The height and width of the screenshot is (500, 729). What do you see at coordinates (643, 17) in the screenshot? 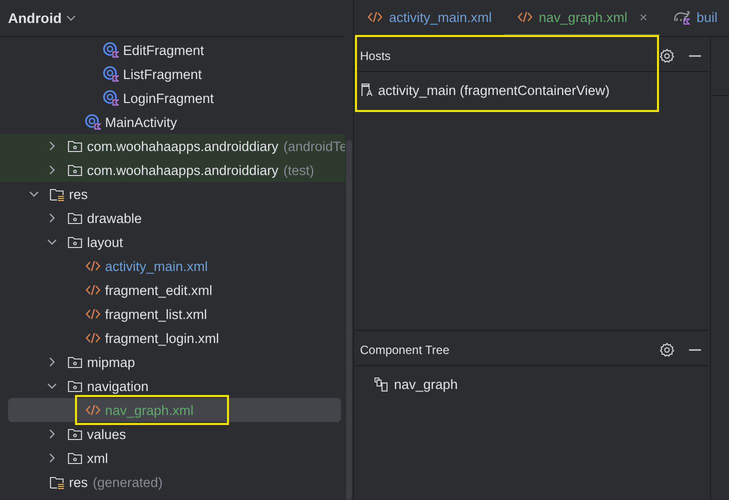
I see `close-tab-button: ×` at bounding box center [643, 17].